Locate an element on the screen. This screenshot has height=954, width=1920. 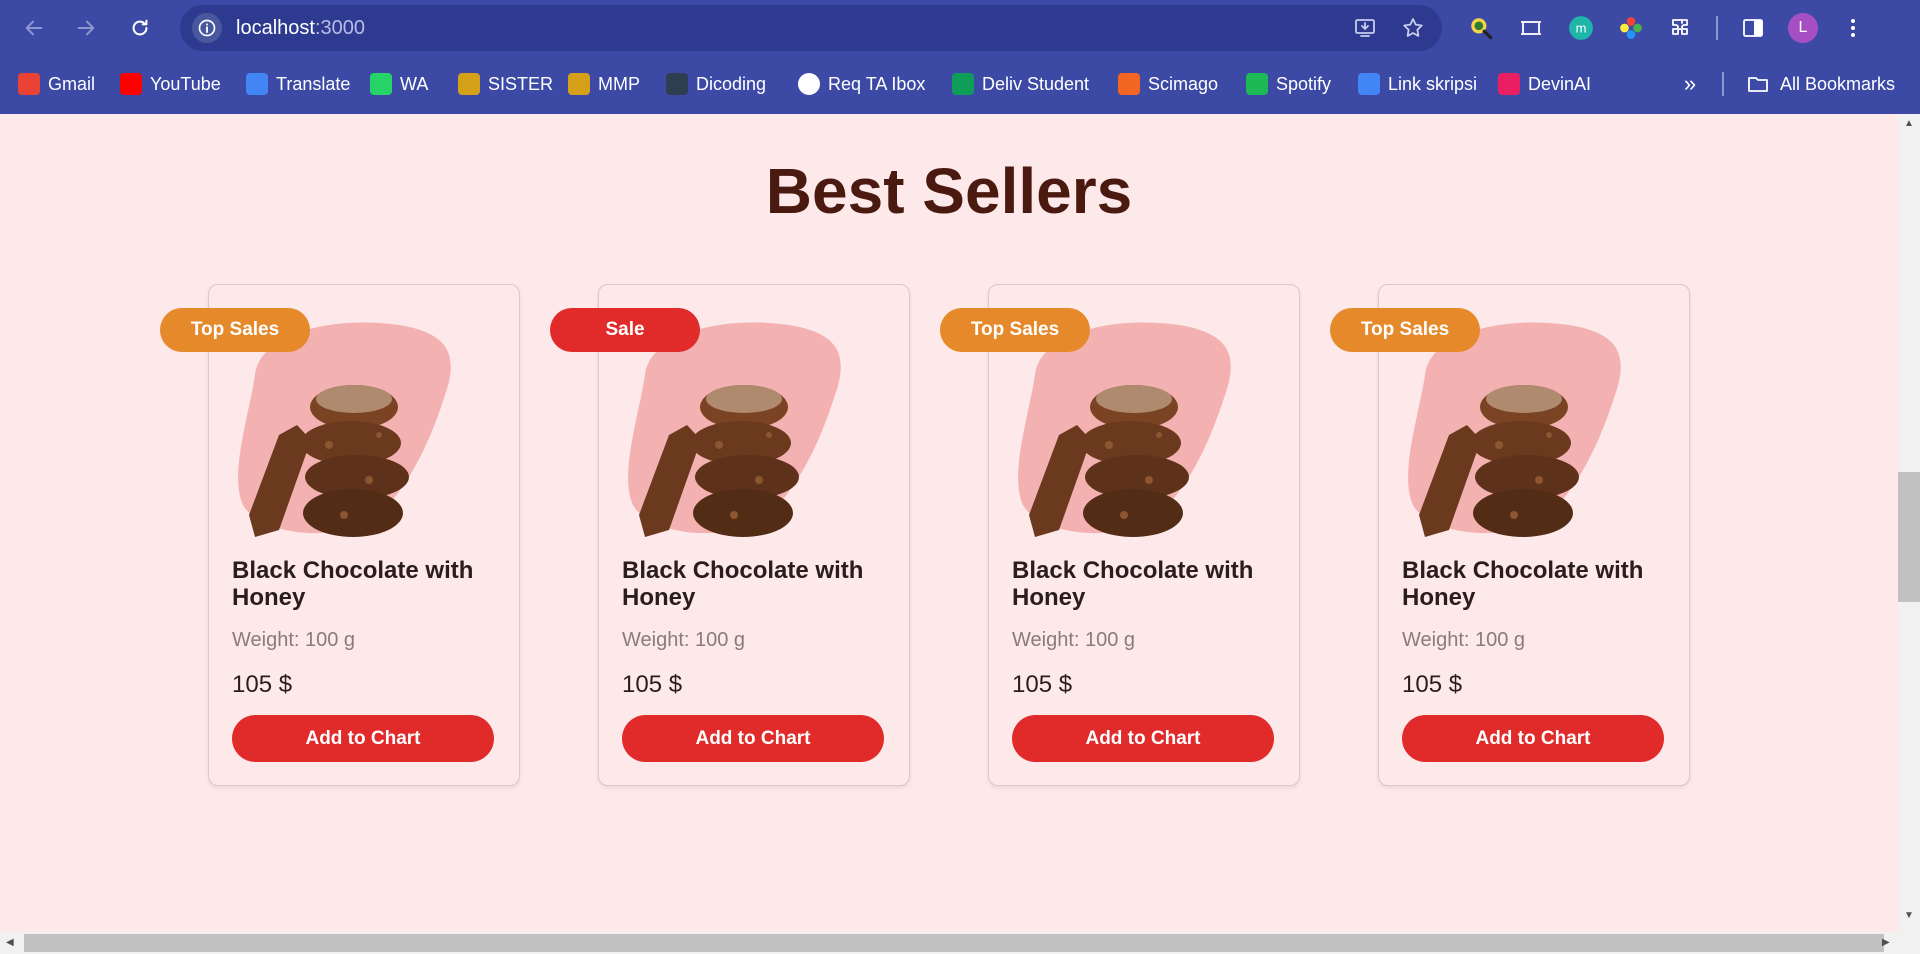
more-bookmarks-button: » is located at coordinates (1690, 84).